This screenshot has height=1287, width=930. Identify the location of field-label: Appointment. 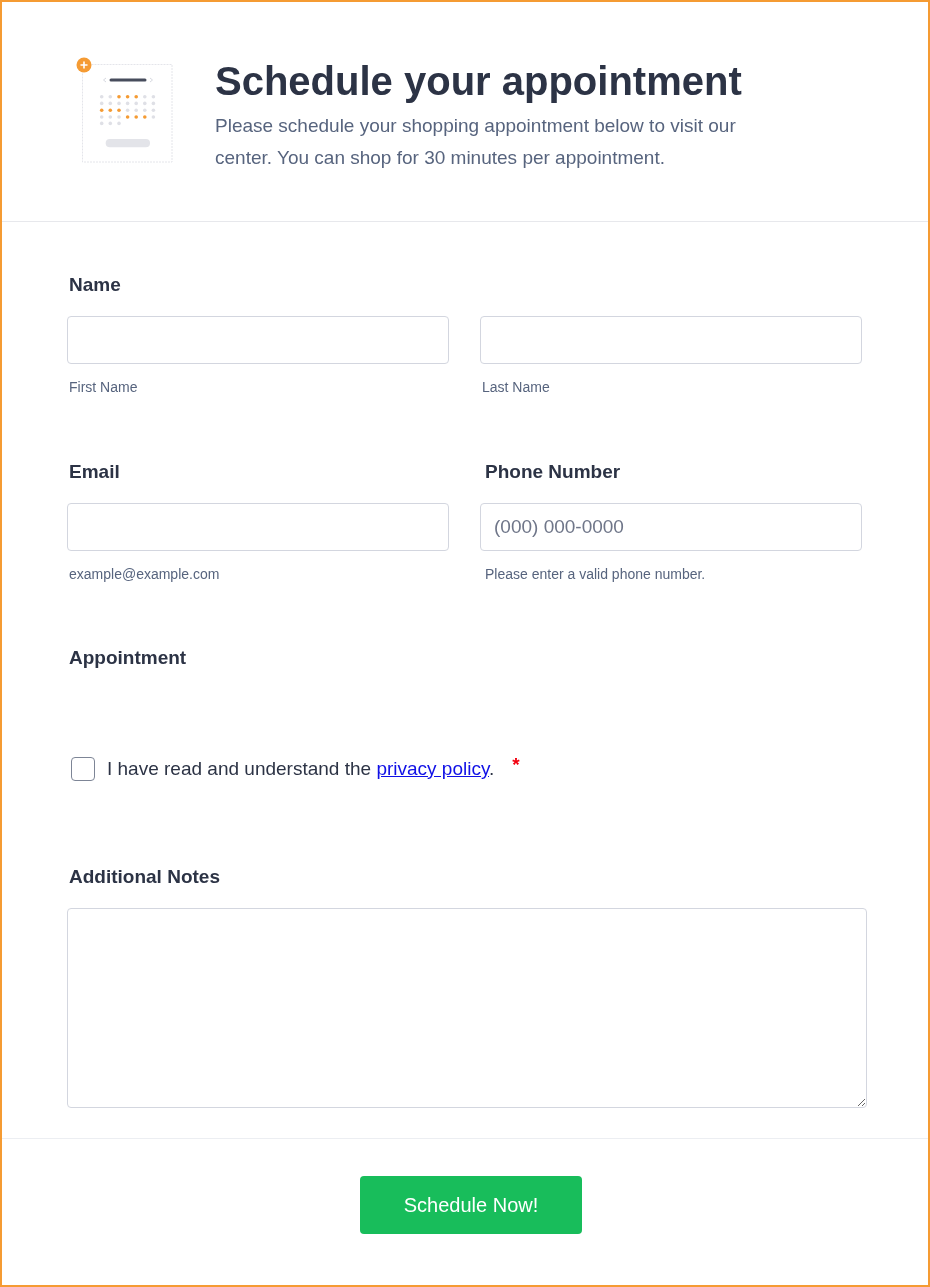
(128, 658).